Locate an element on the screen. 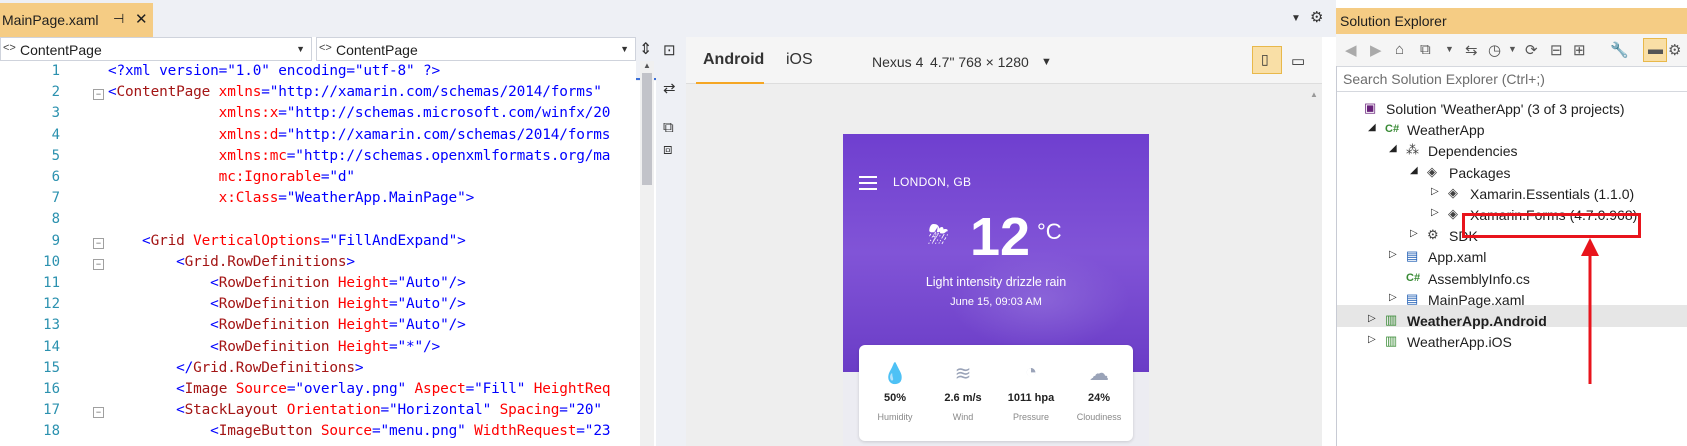 This screenshot has height=446, width=1687. swap-icon: ⇄ is located at coordinates (669, 88).